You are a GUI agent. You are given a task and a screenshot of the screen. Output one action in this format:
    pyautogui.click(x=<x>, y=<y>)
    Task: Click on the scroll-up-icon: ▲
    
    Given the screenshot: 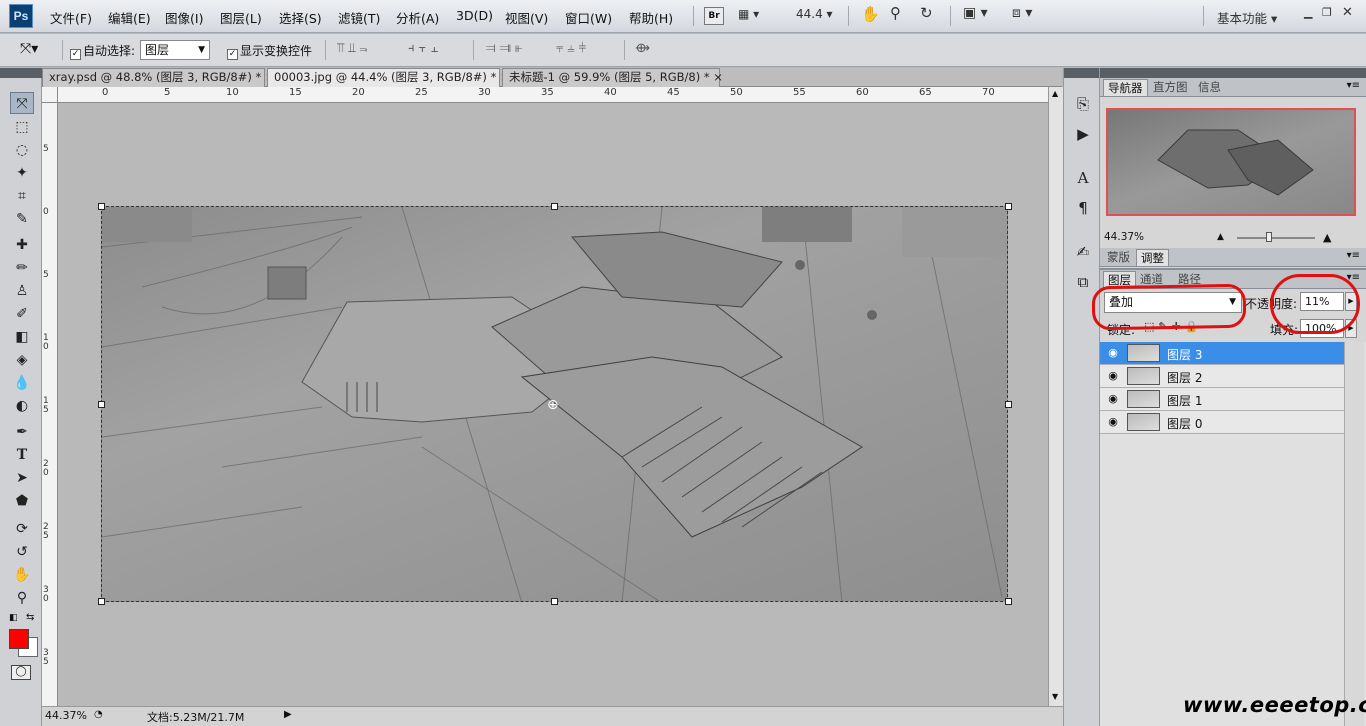 What is the action you would take?
    pyautogui.click(x=1055, y=93)
    